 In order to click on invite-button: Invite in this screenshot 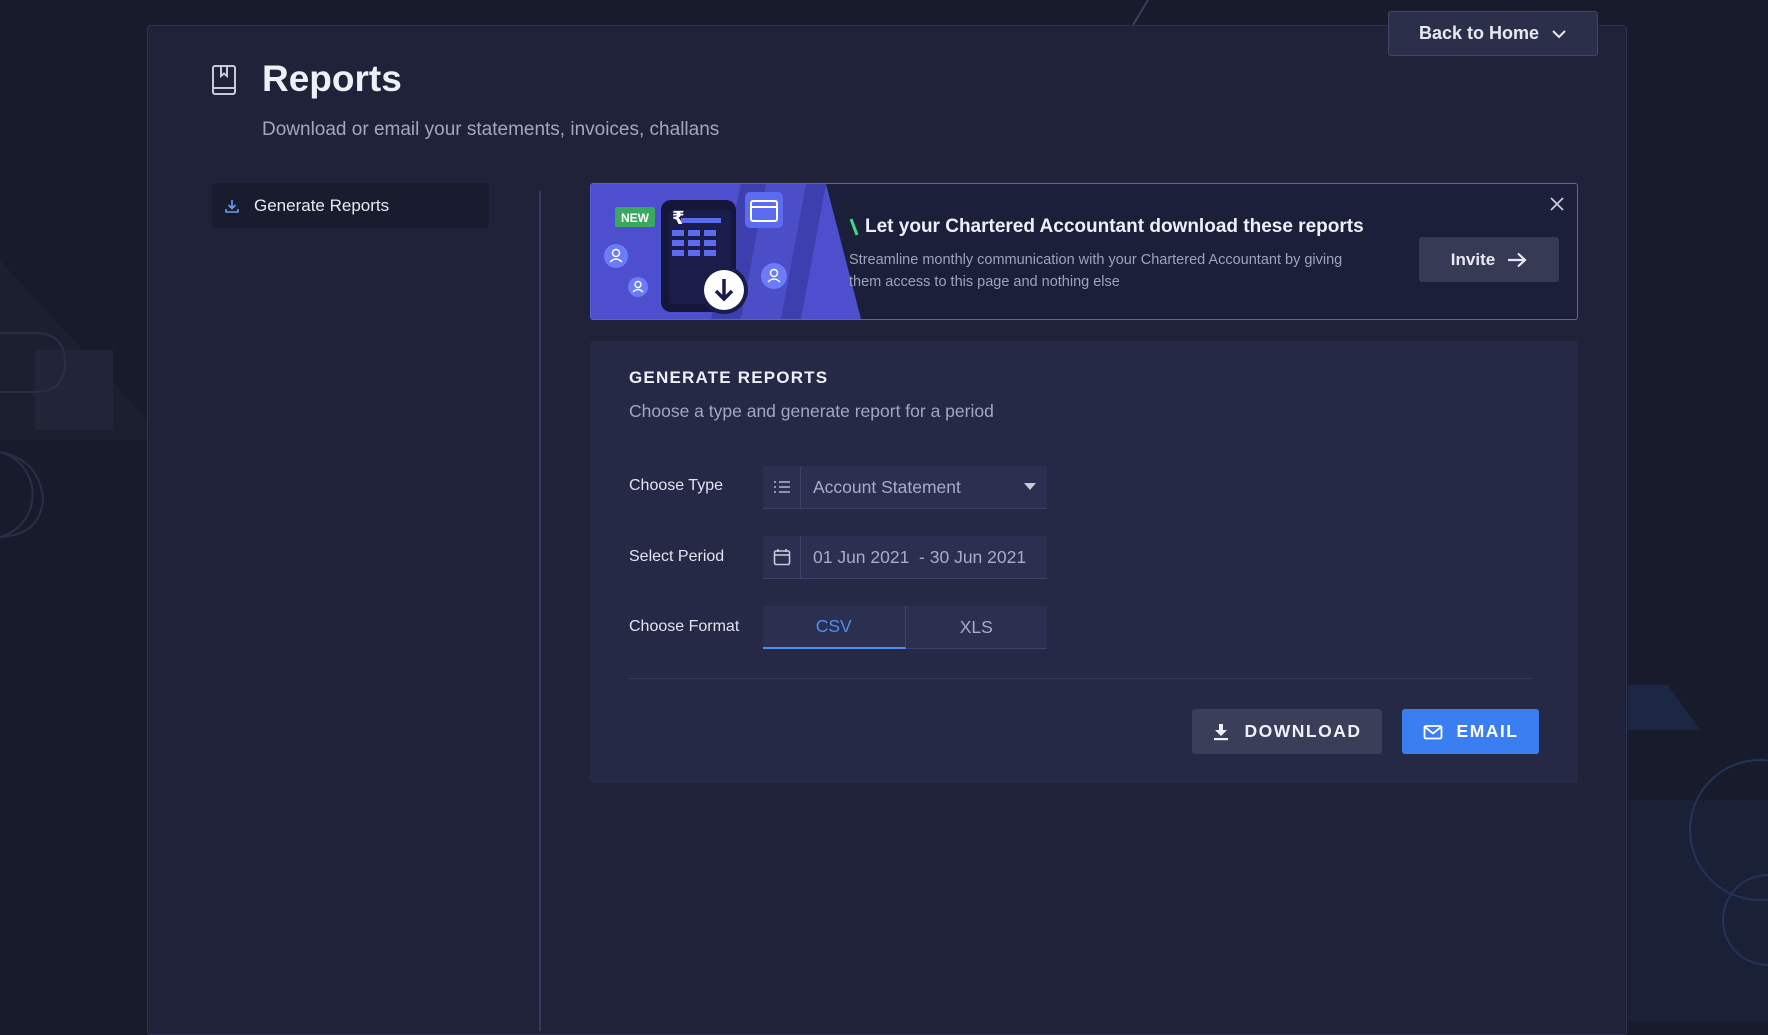, I will do `click(1489, 259)`.